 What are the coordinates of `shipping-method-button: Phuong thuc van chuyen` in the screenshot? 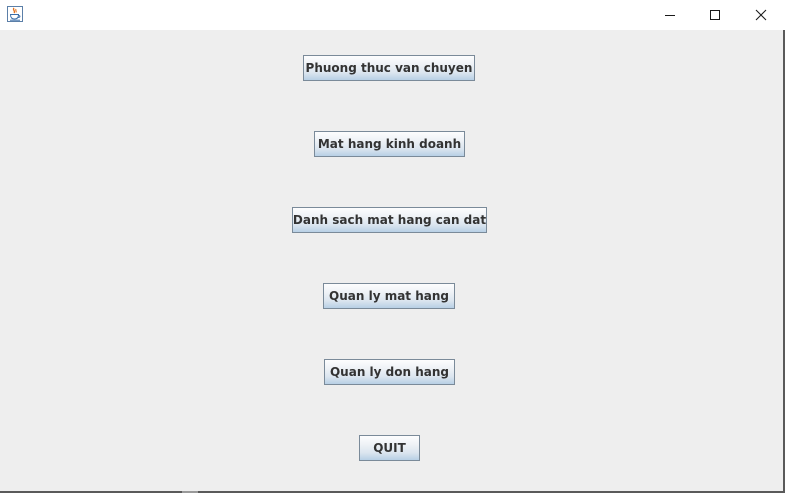 It's located at (389, 68).